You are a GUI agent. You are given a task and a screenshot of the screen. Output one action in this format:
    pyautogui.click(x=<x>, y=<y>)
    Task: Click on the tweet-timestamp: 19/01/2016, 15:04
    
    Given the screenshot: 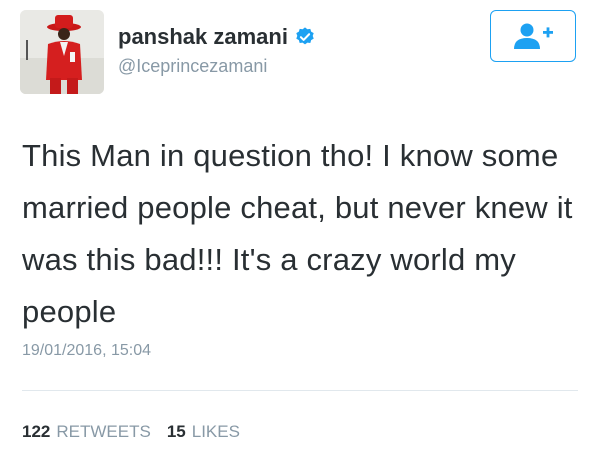 What is the action you would take?
    pyautogui.click(x=86, y=351)
    